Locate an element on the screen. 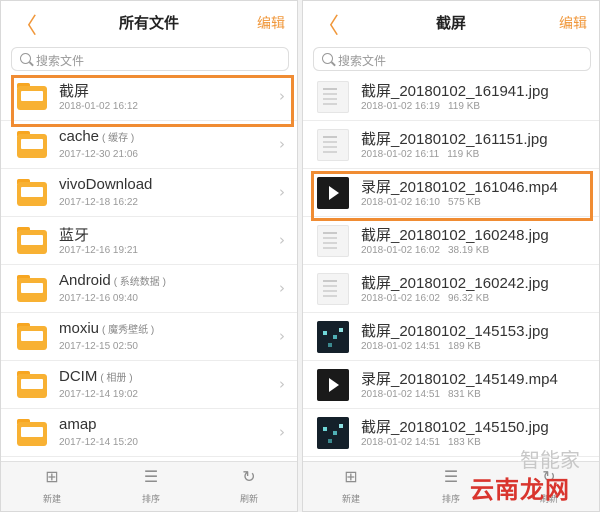  folder-name: DCIM( 相册 ) is located at coordinates (96, 376).